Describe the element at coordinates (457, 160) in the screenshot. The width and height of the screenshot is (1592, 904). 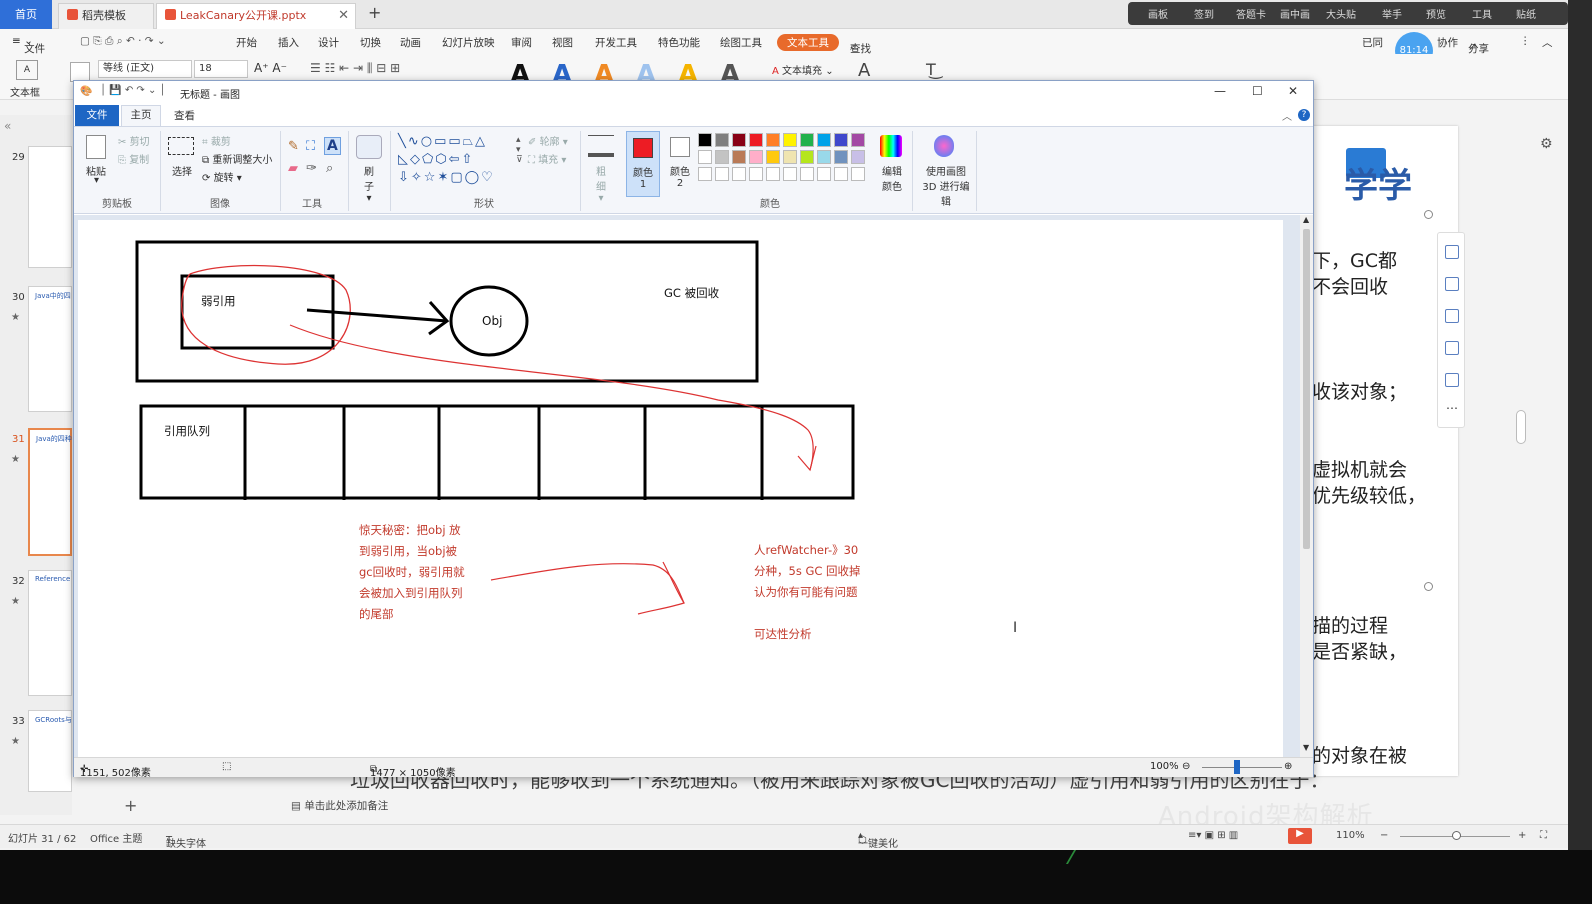
I see `shapes-gallery: ╲∿○▭▭⏢△ ◺◇⬠⬡⇦⇧ ⇩✧☆✶▢◯♡` at that location.